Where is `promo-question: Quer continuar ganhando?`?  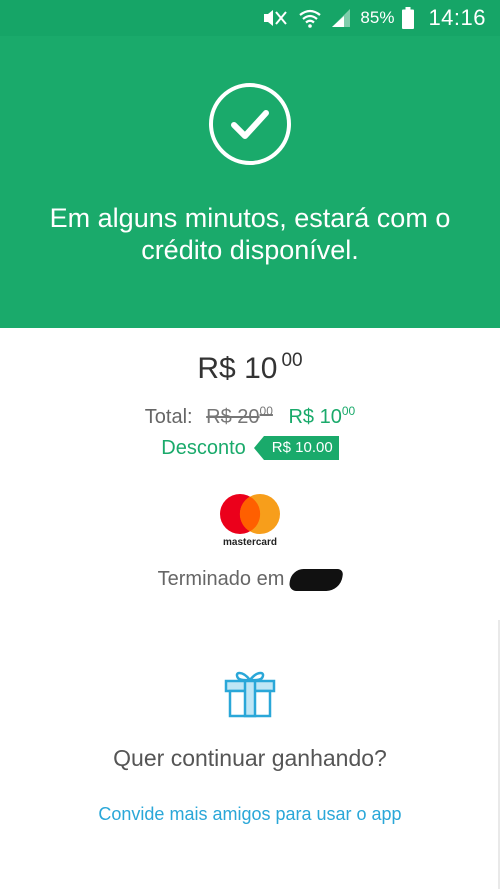 promo-question: Quer continuar ganhando? is located at coordinates (250, 758).